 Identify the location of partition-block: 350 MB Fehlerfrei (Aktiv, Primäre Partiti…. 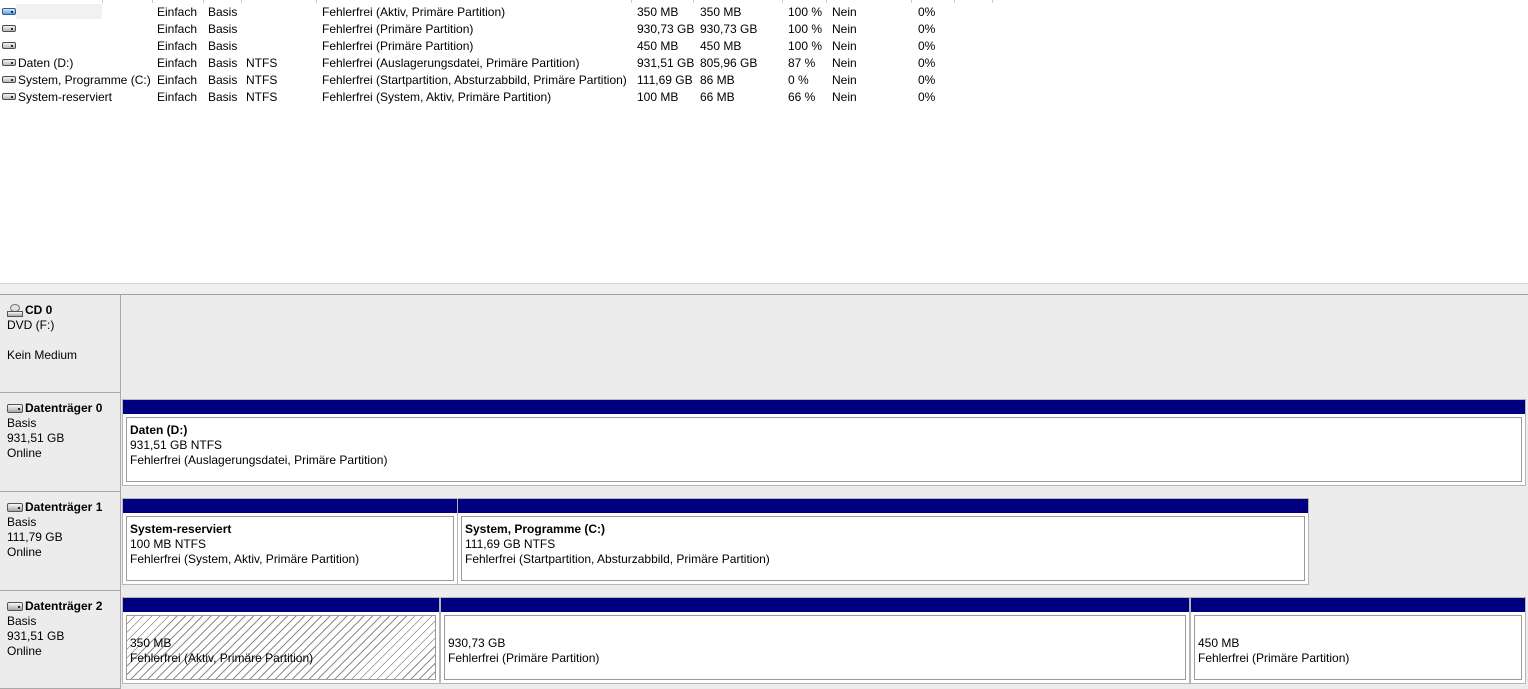
(281, 640).